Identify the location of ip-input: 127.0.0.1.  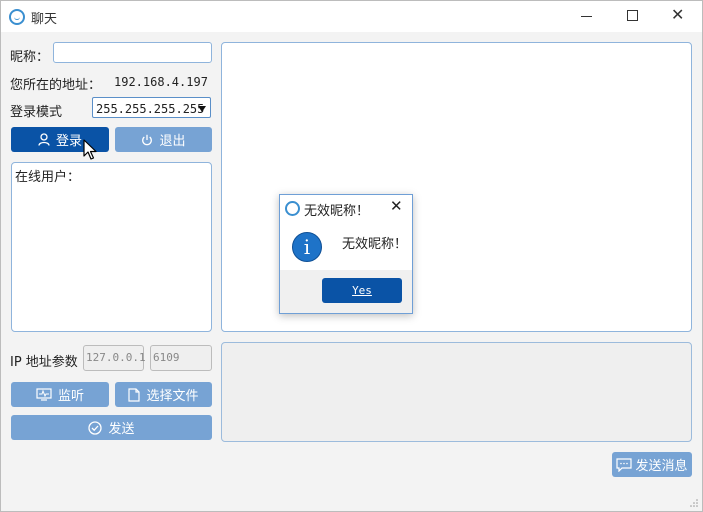
(114, 358).